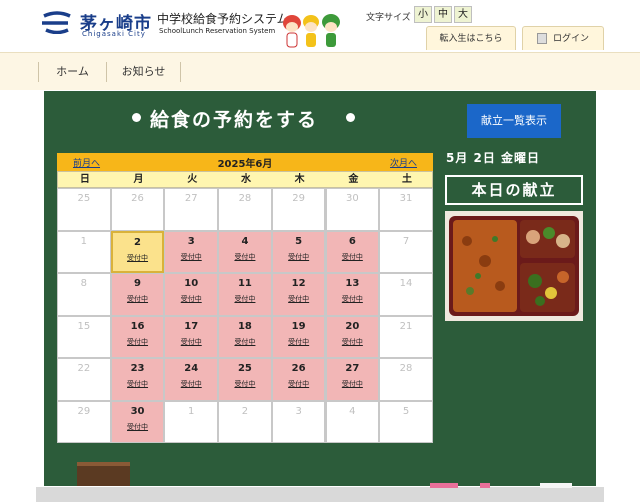 The image size is (640, 502). Describe the element at coordinates (137, 198) in the screenshot. I see `day-number: 26` at that location.